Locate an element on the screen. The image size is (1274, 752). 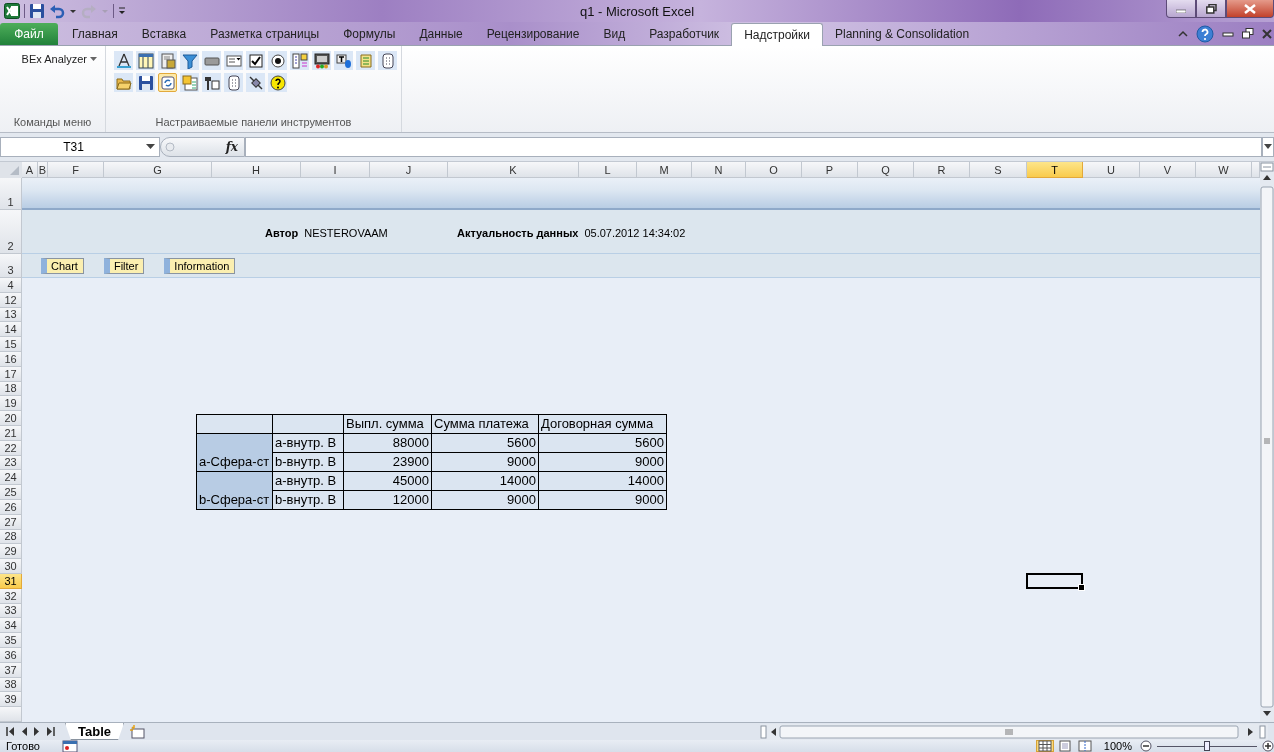
row-header: 39 is located at coordinates (11, 700).